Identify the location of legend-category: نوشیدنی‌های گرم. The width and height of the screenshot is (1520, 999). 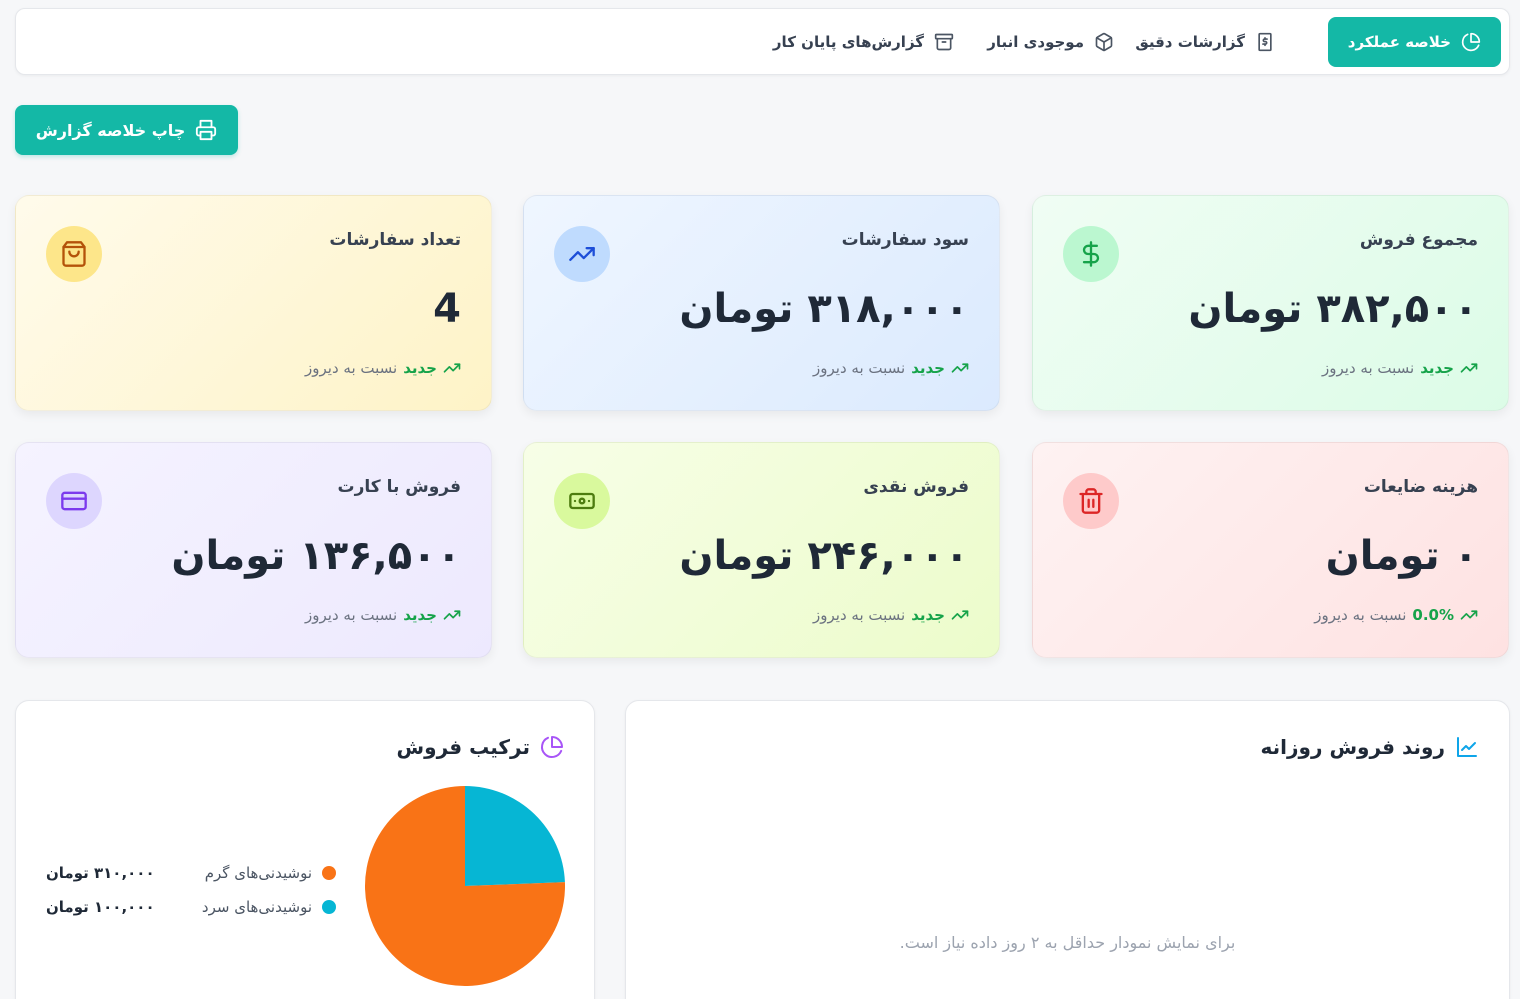
(258, 873).